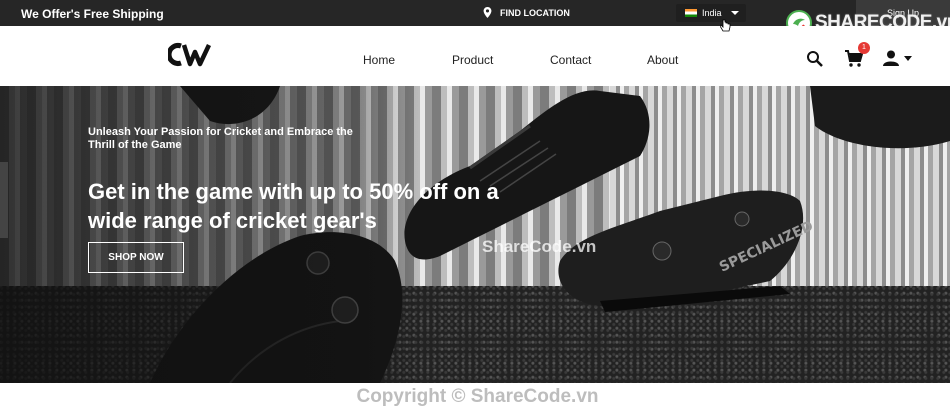  What do you see at coordinates (725, 25) in the screenshot?
I see `mouse-cursor-icon` at bounding box center [725, 25].